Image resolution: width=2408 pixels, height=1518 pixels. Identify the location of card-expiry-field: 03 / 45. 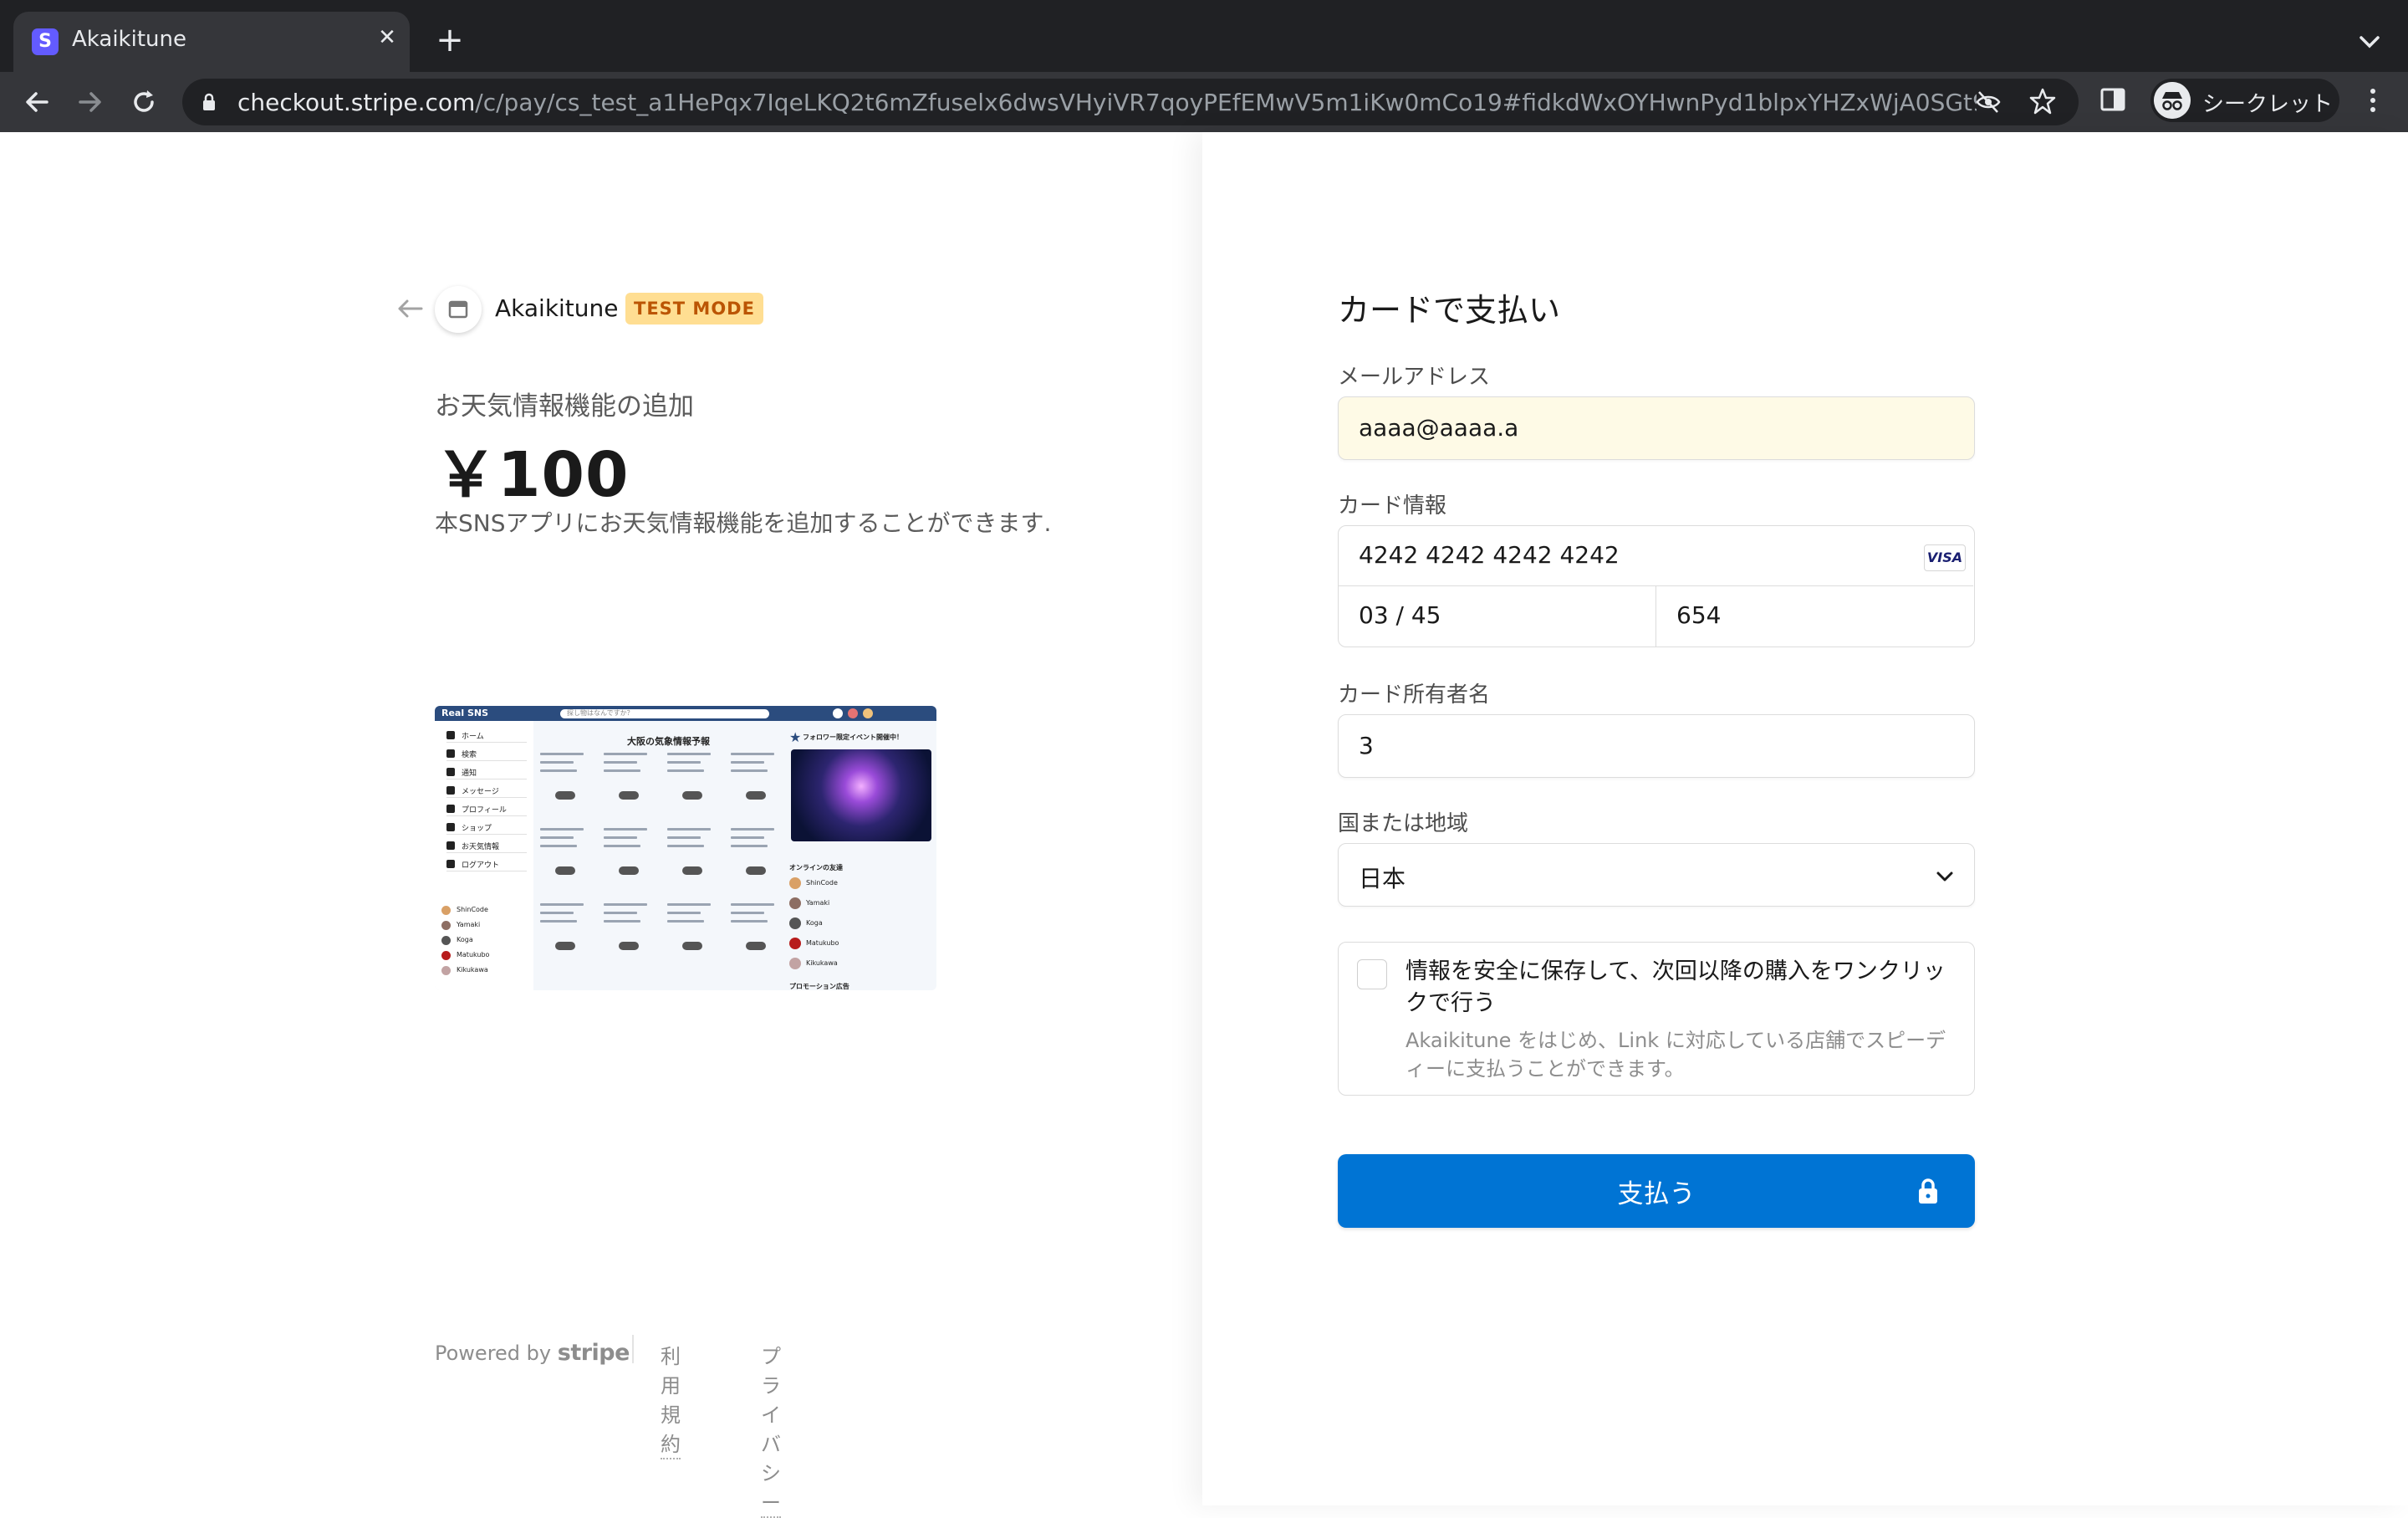
(1497, 616).